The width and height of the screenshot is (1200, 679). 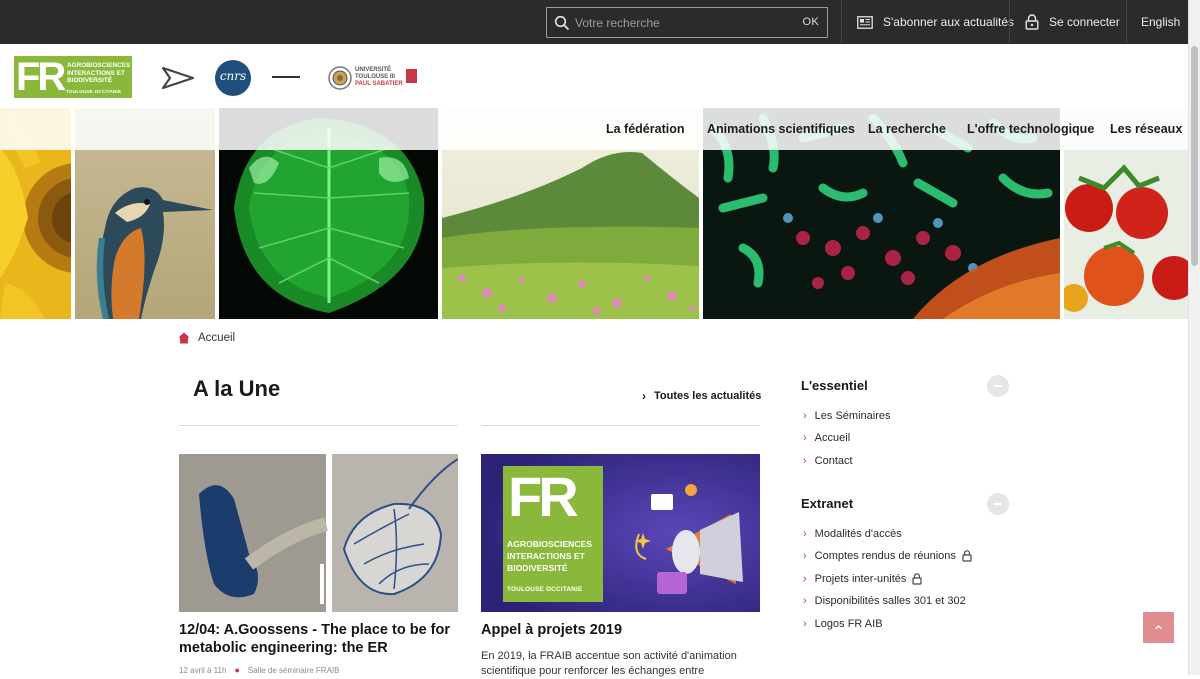 I want to click on news-card-title: Appel à projets 2019, so click(x=623, y=631).